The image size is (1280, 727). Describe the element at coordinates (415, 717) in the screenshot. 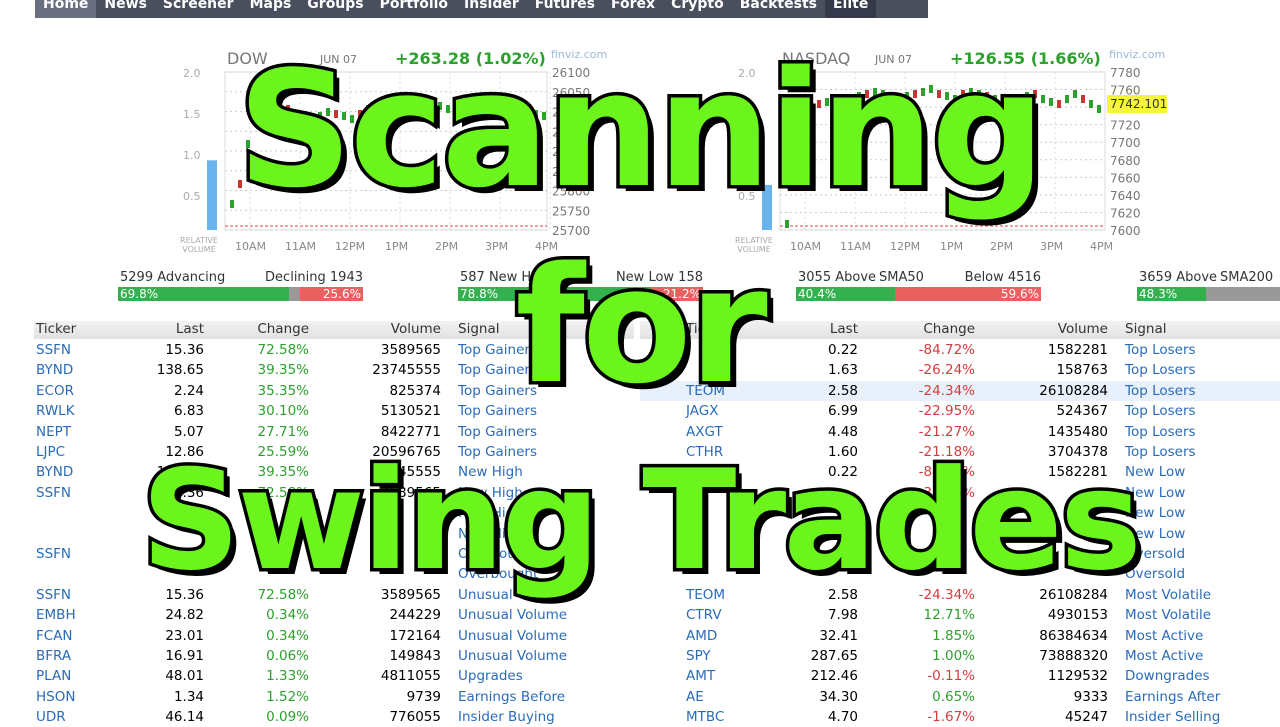

I see `volume: 776055` at that location.